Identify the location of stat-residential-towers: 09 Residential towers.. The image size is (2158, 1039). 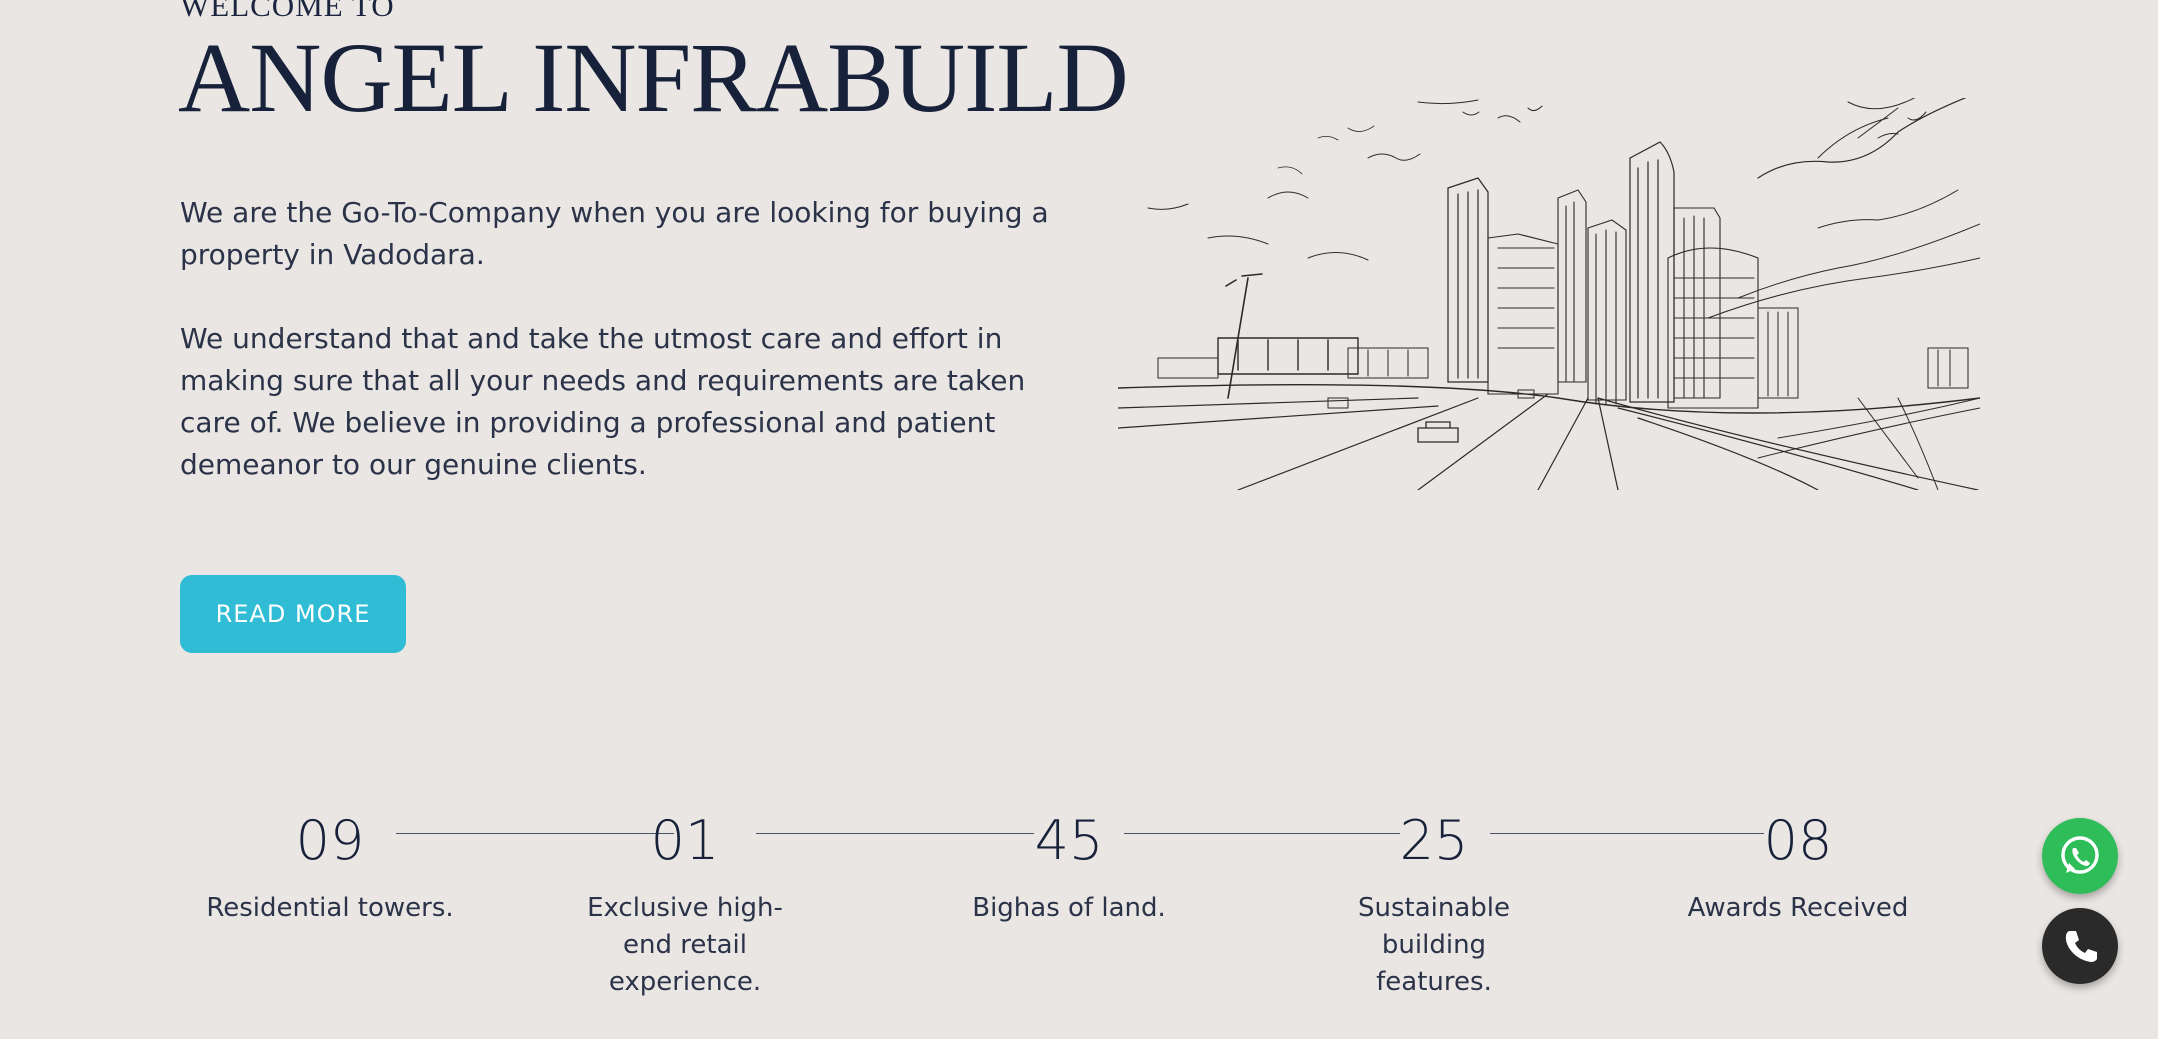
(330, 863).